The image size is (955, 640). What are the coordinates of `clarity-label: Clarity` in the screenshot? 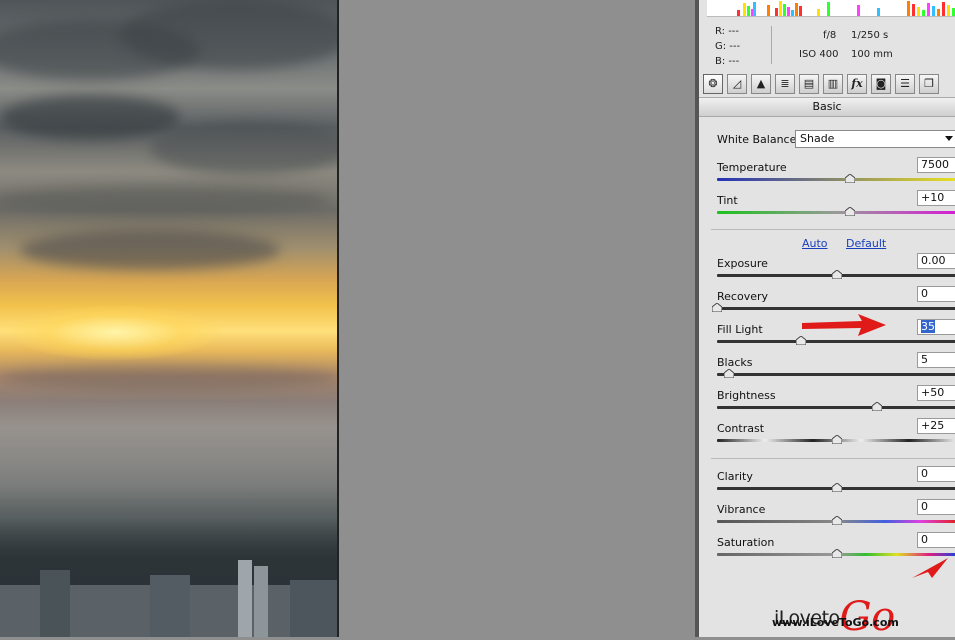 It's located at (735, 476).